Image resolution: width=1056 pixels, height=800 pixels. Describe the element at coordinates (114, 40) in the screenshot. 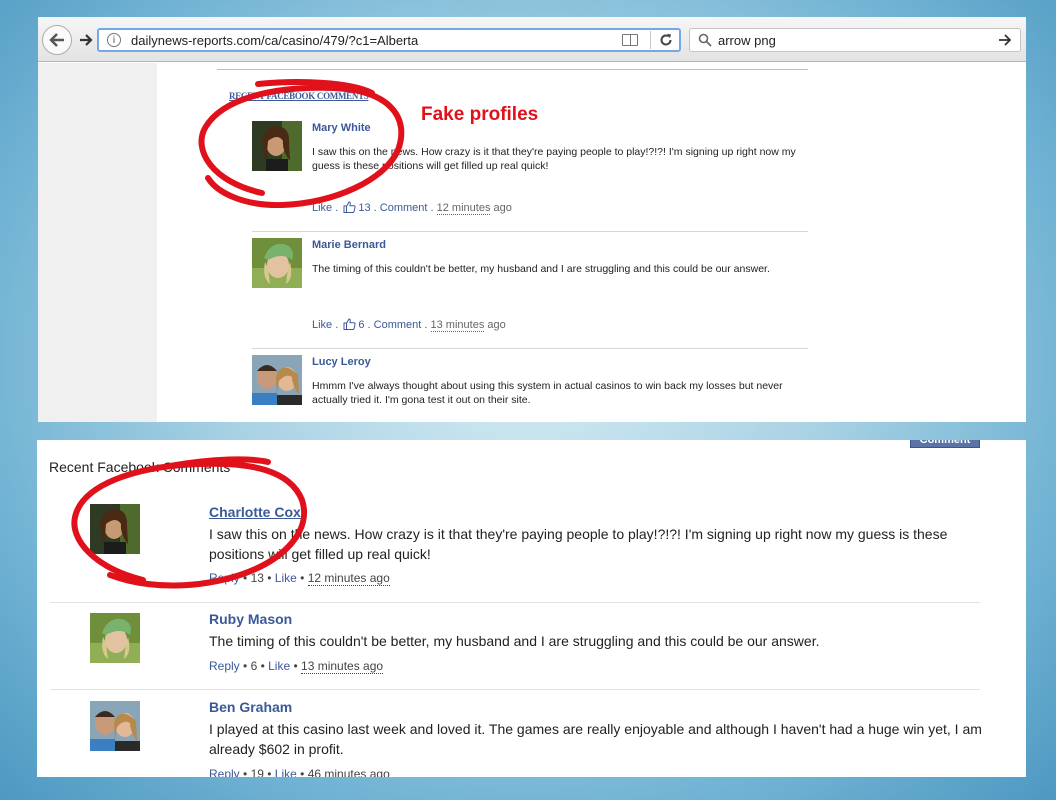

I see `info-icon: i` at that location.